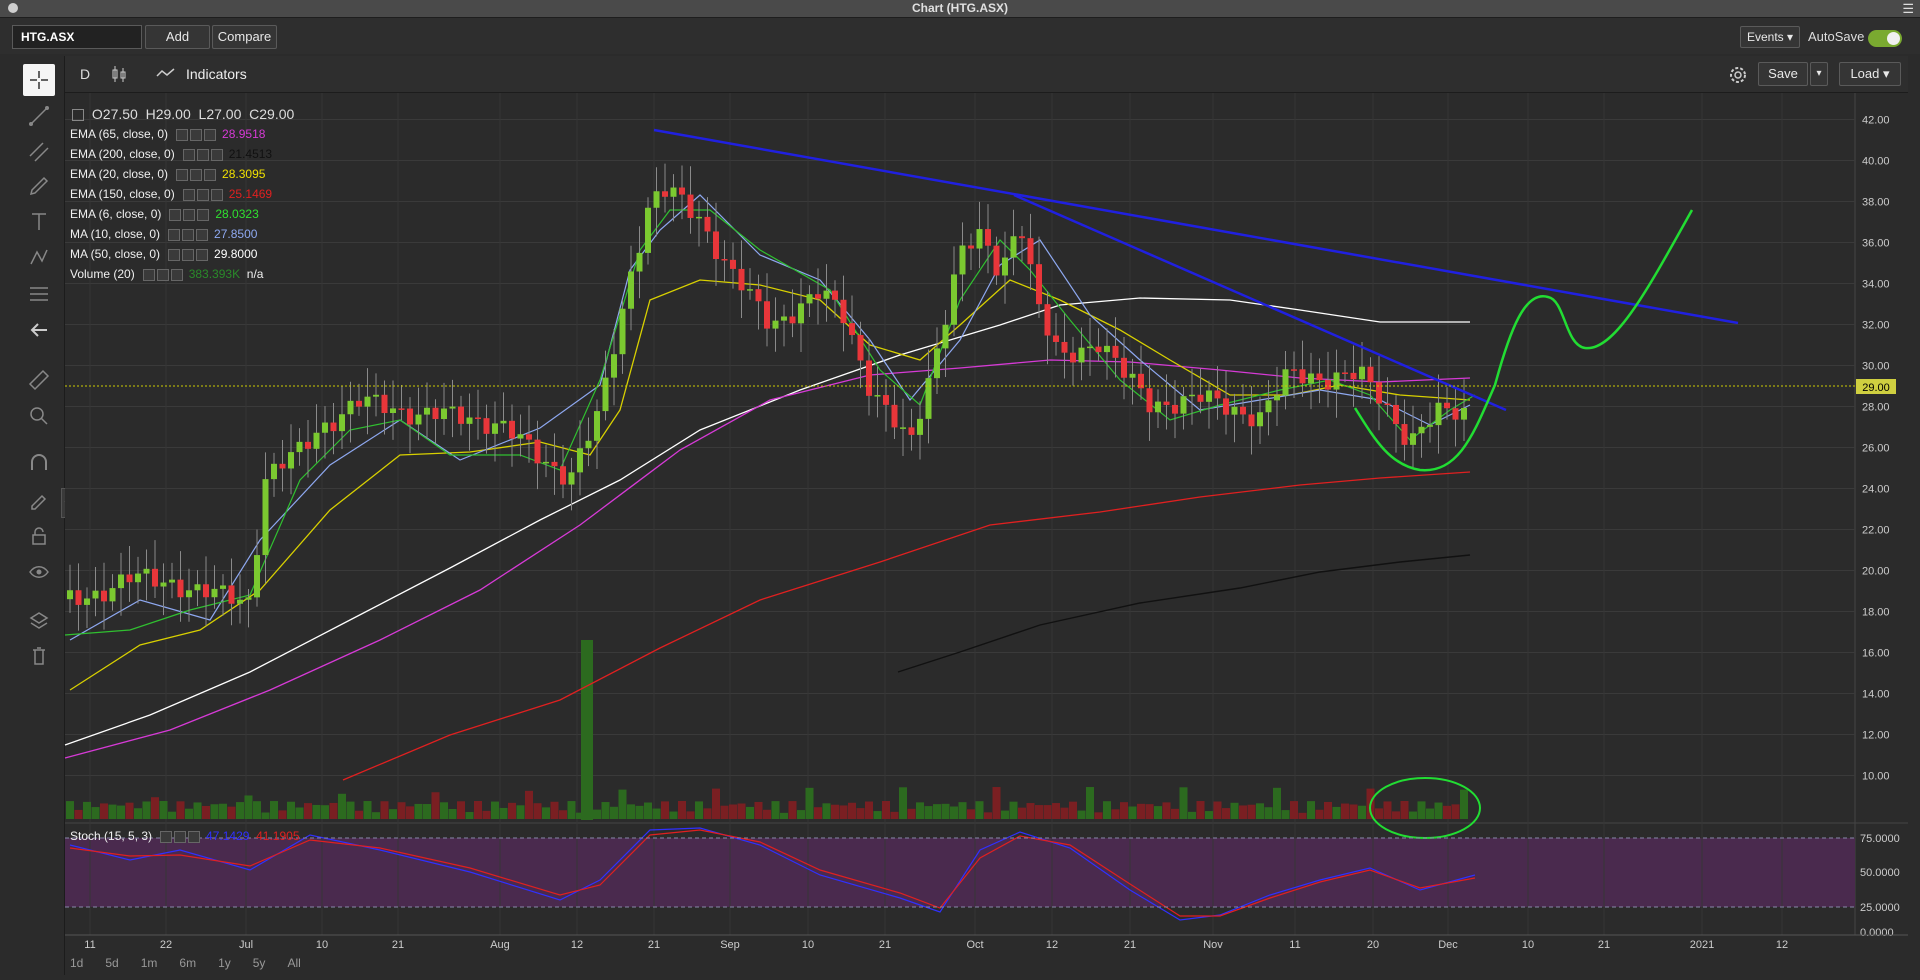 This screenshot has width=1920, height=980. I want to click on range-all: All, so click(293, 963).